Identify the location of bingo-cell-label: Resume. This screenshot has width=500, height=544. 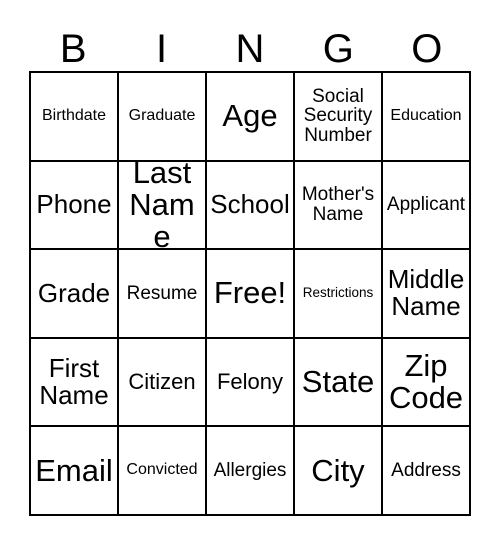
(162, 293).